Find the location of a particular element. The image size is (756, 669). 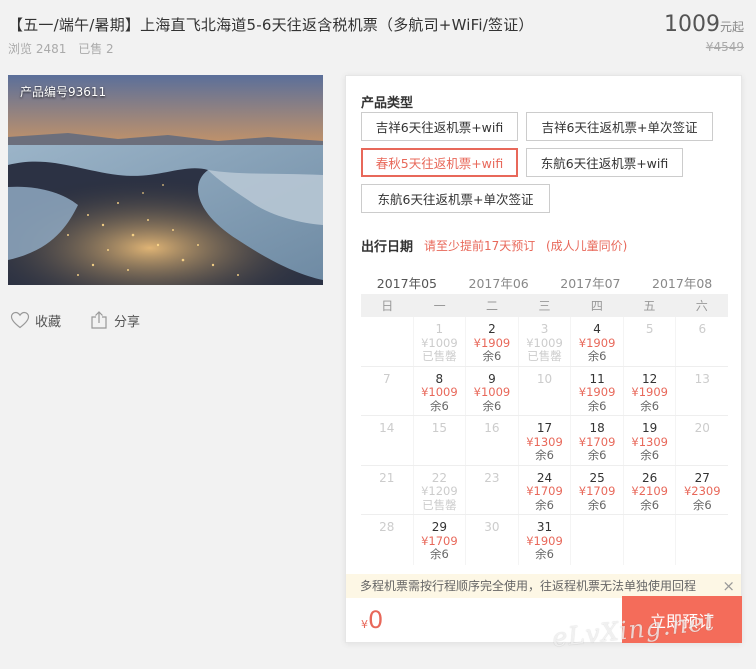

weekday: 六 is located at coordinates (701, 306).